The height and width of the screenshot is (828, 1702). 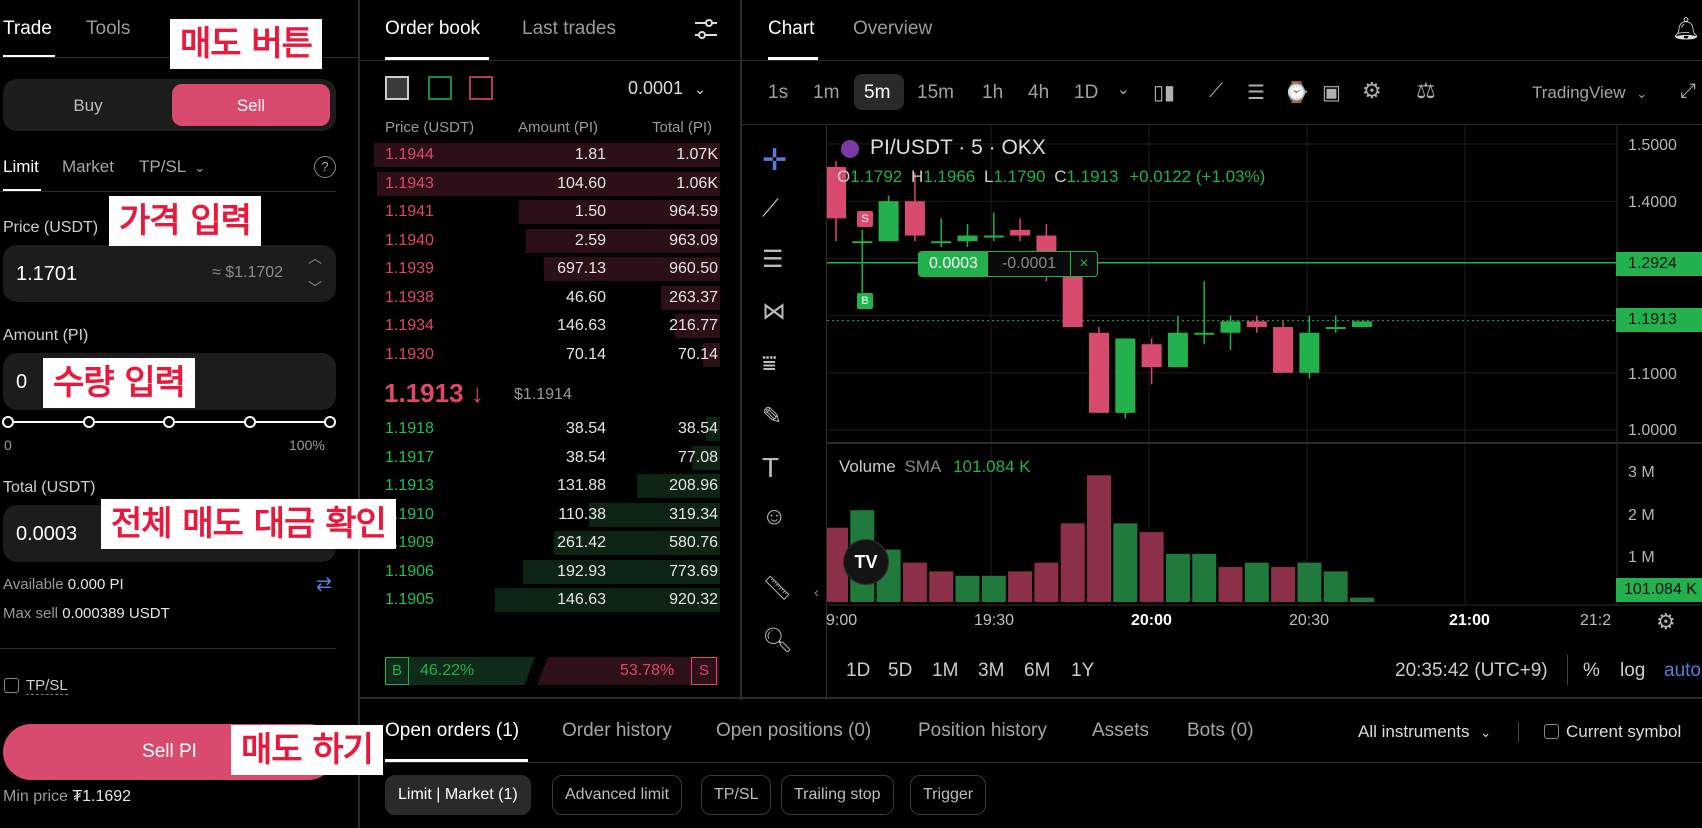 What do you see at coordinates (770, 468) in the screenshot?
I see `text-icon: T` at bounding box center [770, 468].